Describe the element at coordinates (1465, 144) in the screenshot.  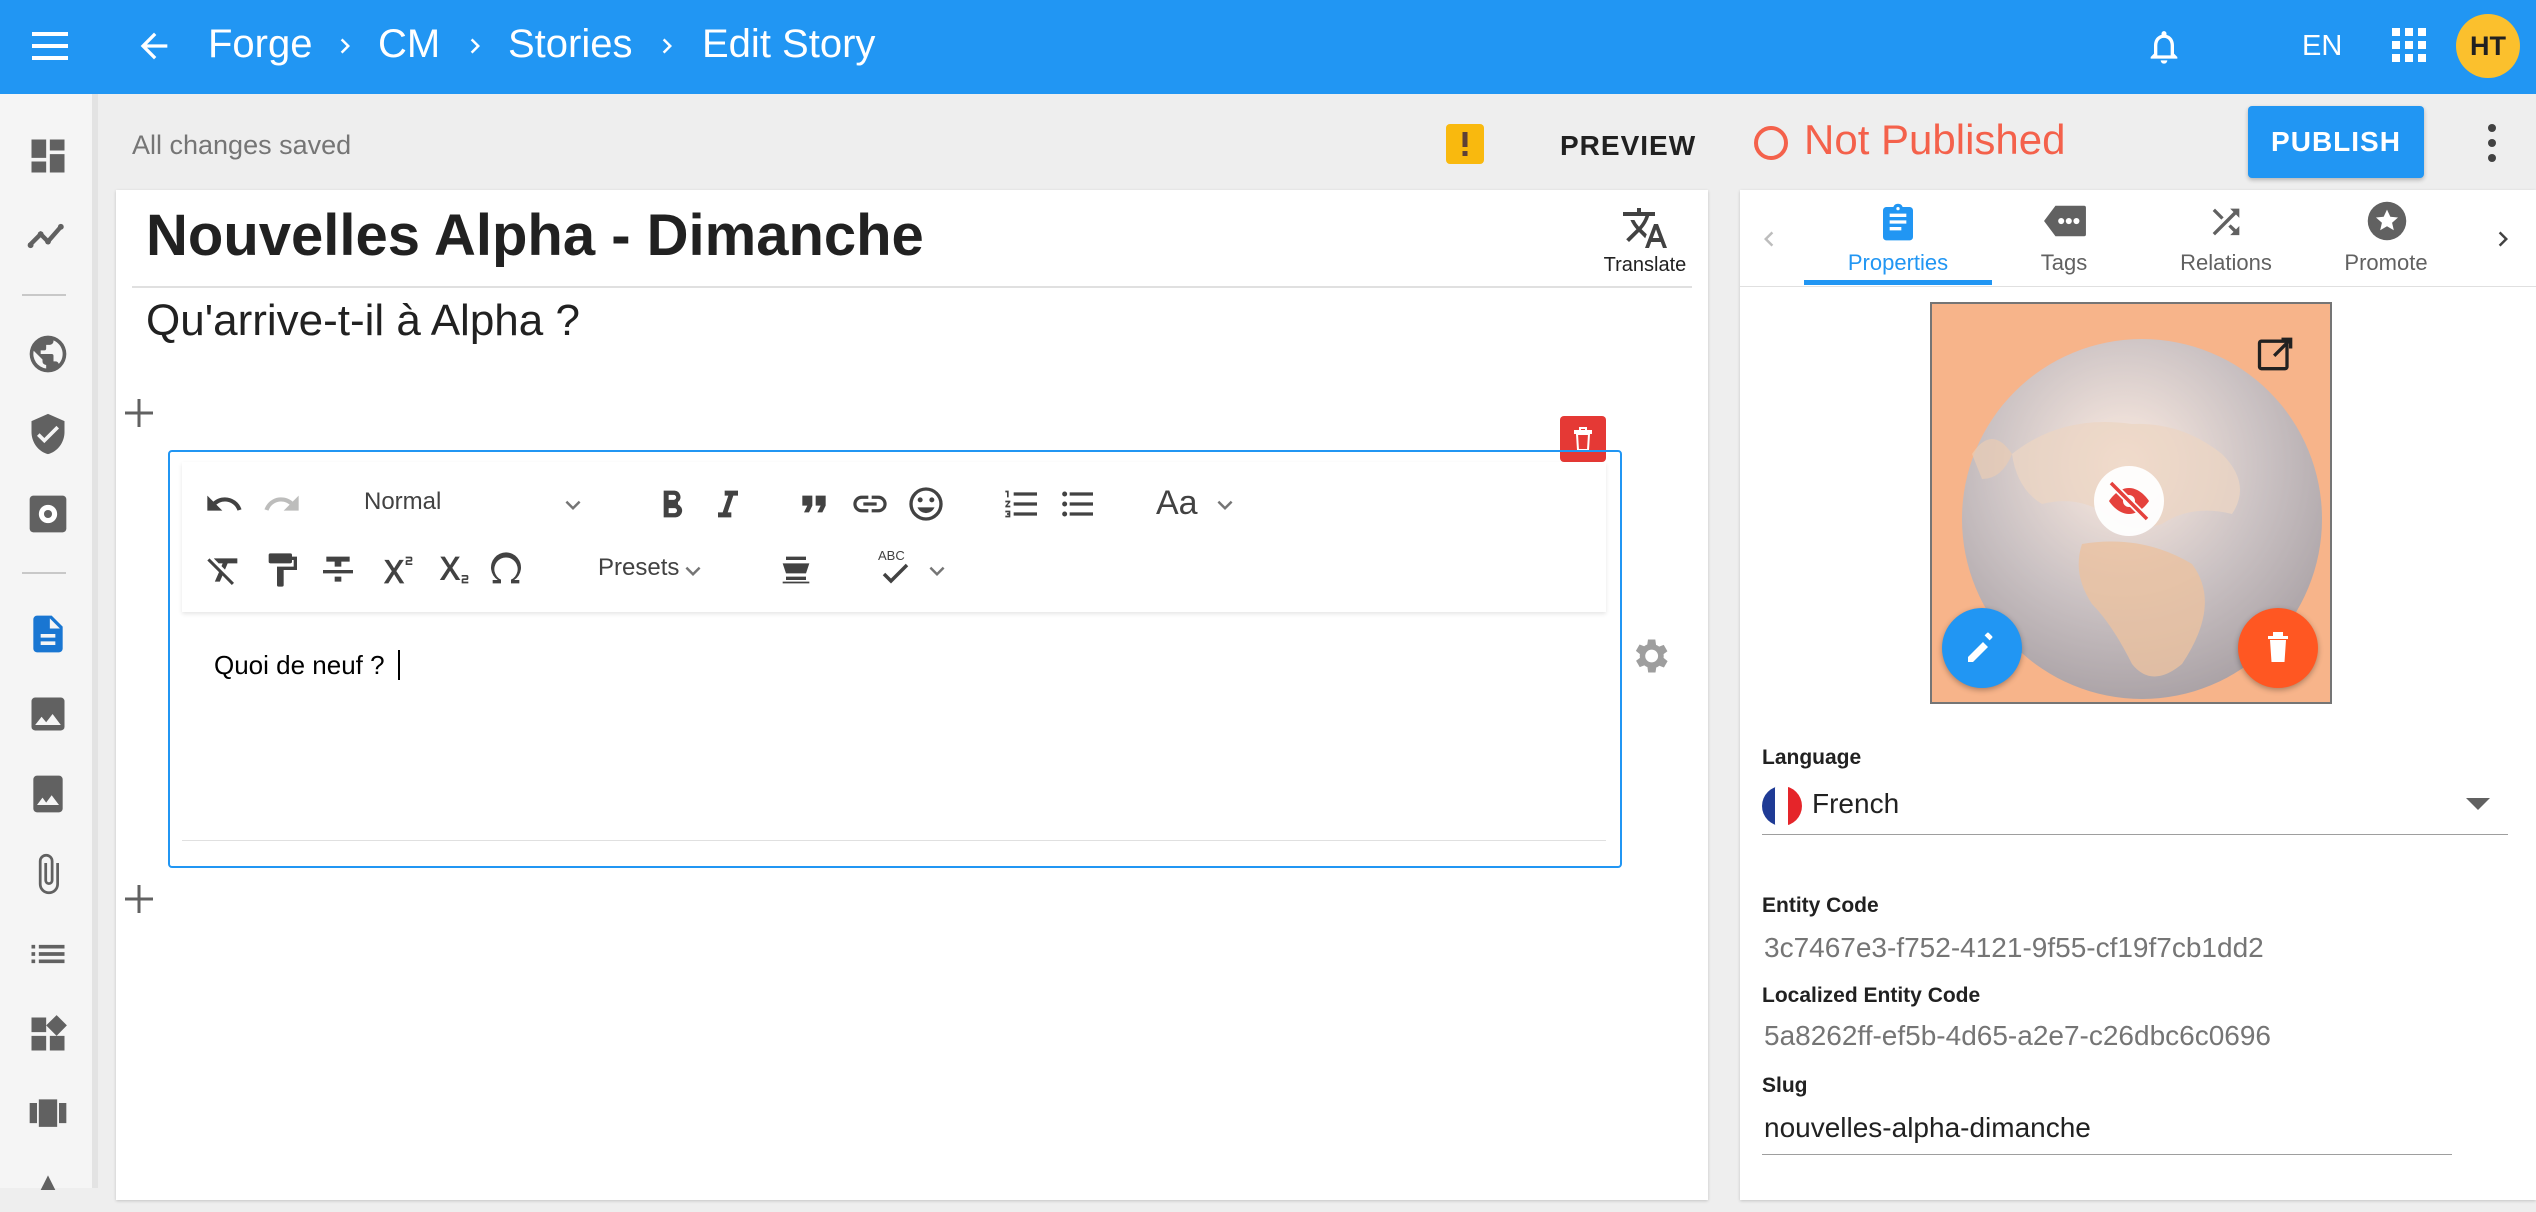
I see `warning-icon` at that location.